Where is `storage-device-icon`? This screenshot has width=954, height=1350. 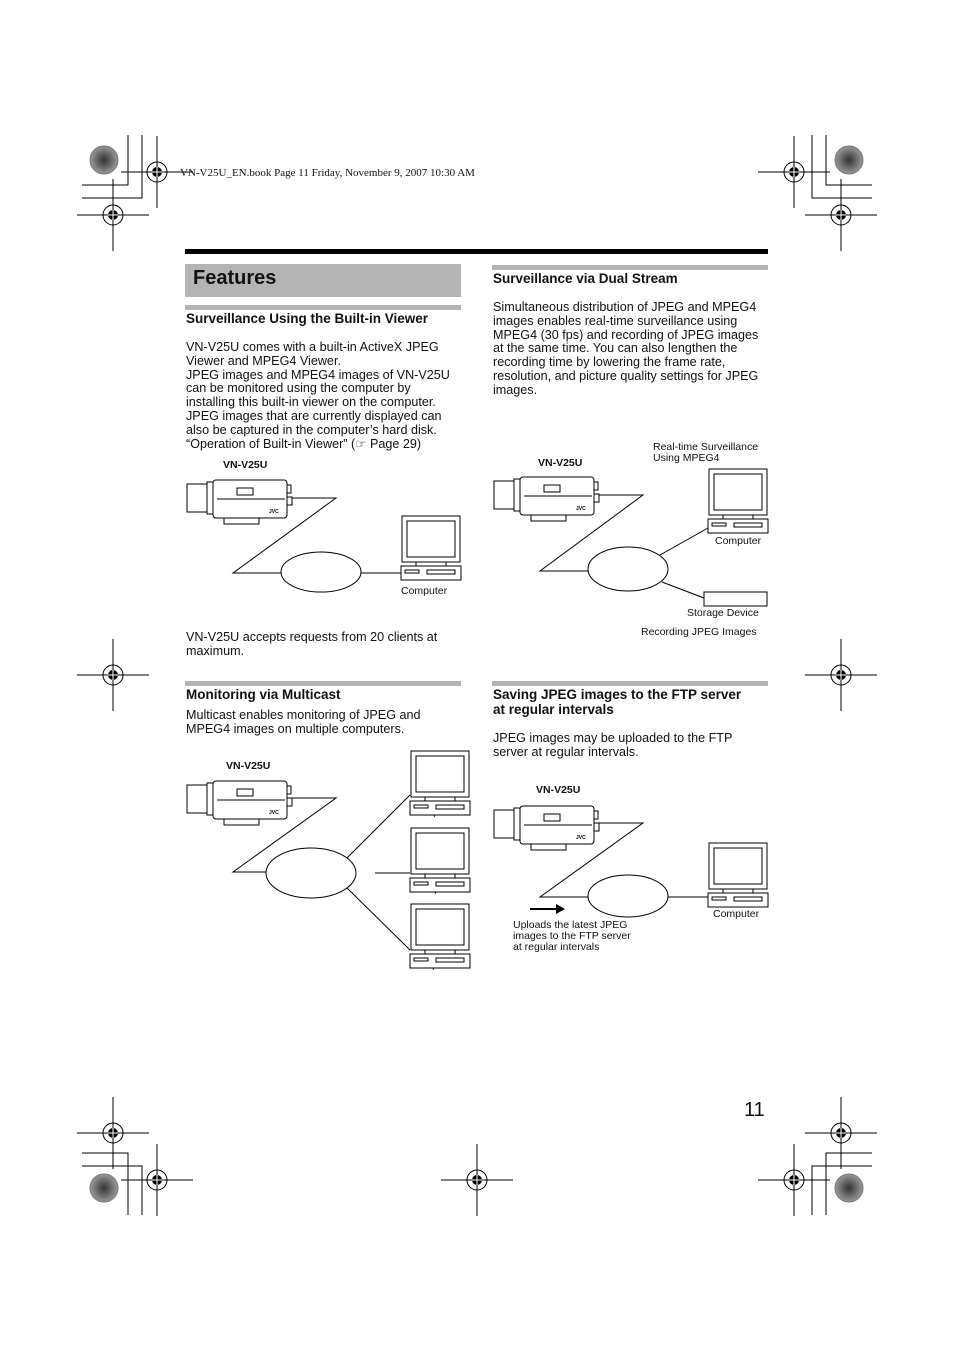
storage-device-icon is located at coordinates (735, 599).